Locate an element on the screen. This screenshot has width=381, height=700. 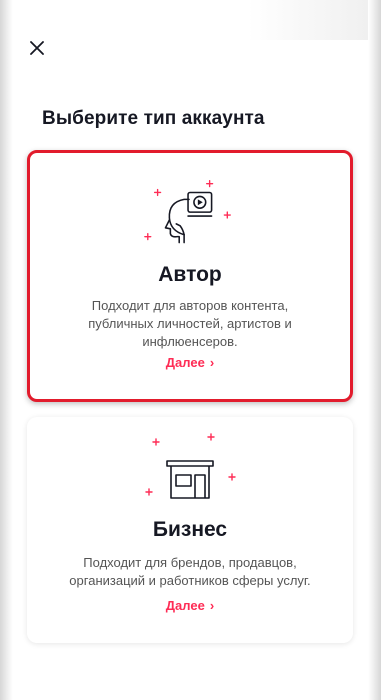
close-button is located at coordinates (37, 48).